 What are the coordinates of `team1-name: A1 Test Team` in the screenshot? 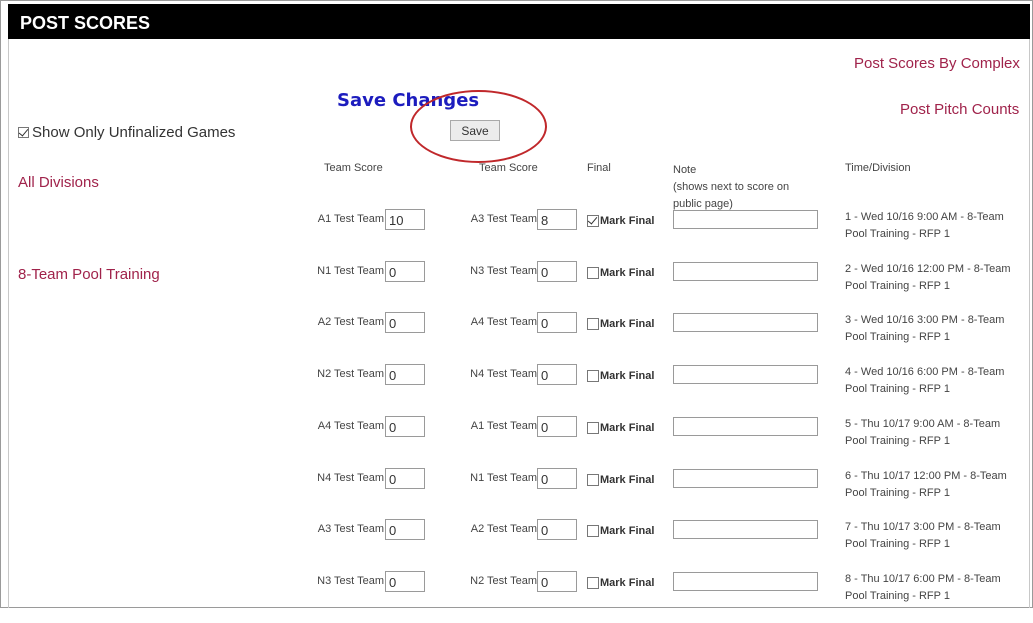 It's located at (350, 219).